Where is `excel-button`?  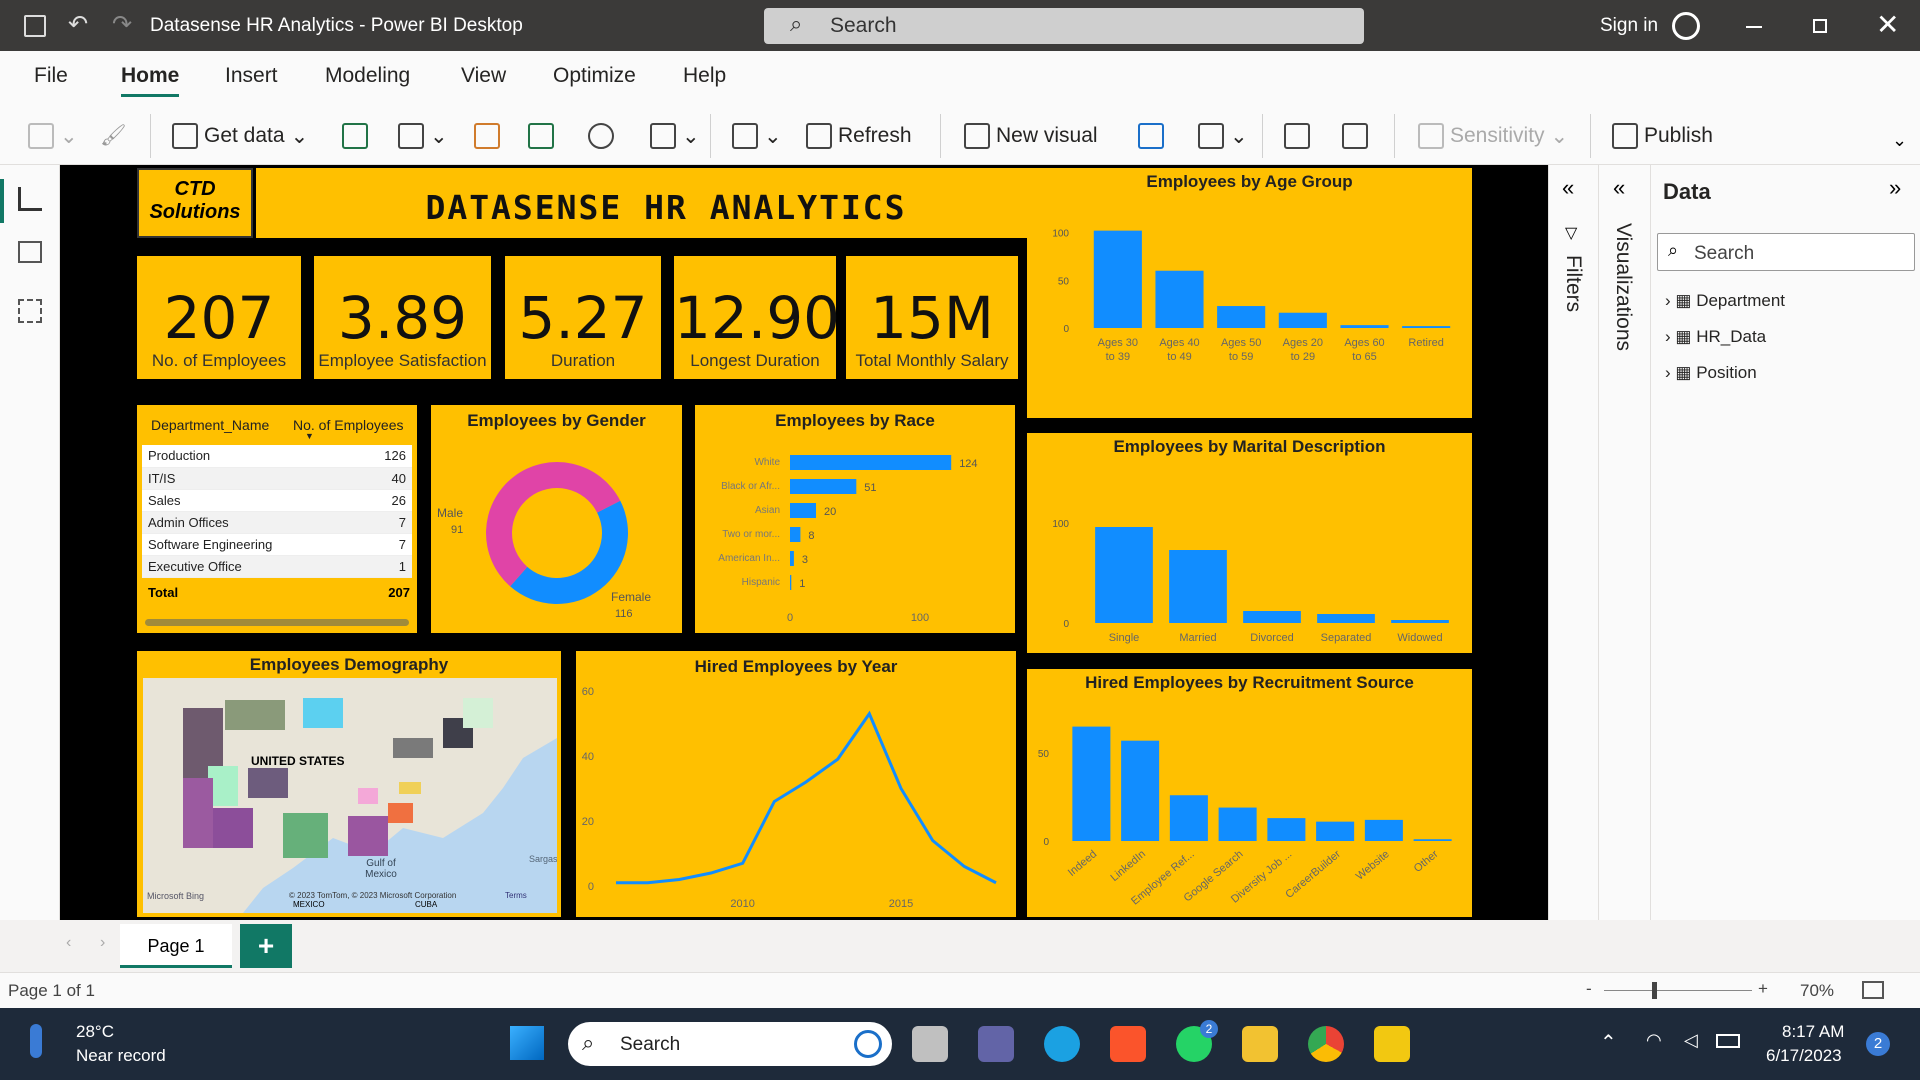 excel-button is located at coordinates (355, 136).